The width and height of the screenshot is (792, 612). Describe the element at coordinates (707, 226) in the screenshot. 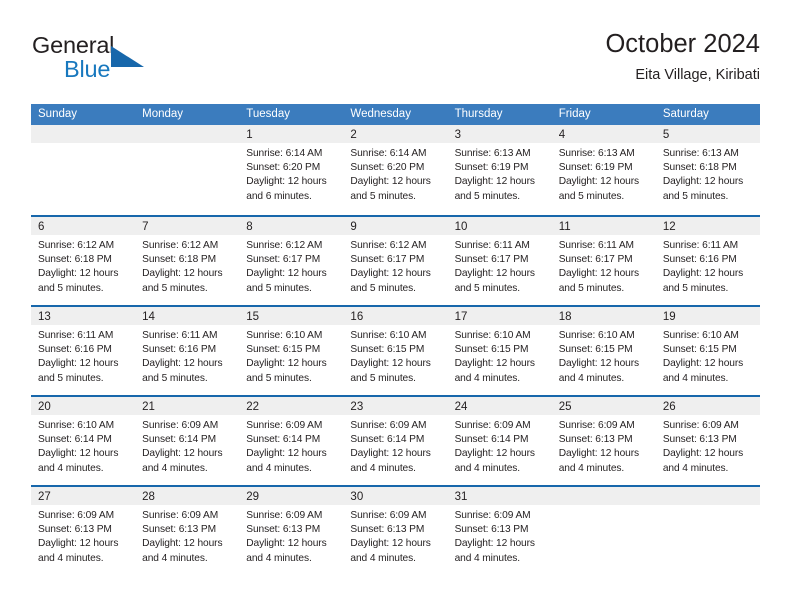

I see `day-number-band: 12` at that location.